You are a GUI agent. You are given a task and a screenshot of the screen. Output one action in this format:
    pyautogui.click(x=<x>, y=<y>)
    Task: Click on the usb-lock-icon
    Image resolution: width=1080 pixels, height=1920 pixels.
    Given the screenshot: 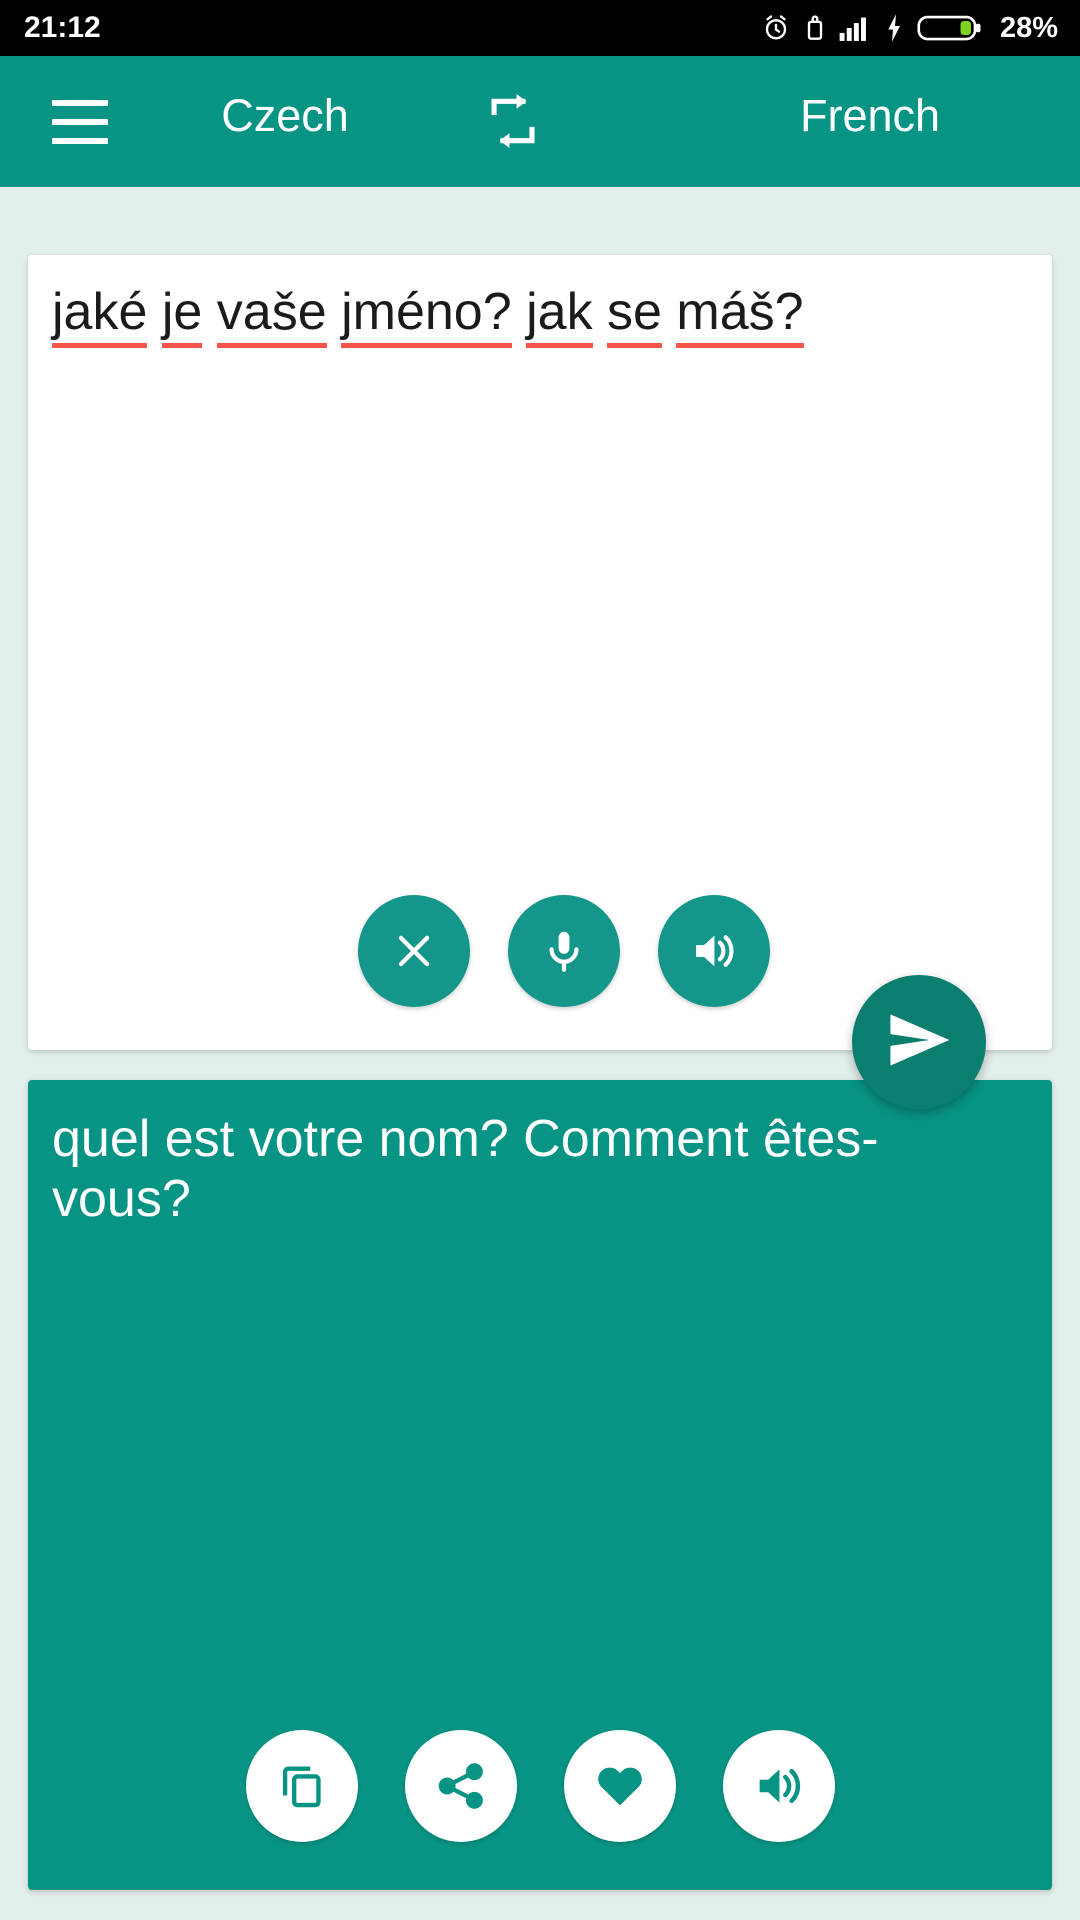 What is the action you would take?
    pyautogui.click(x=815, y=28)
    